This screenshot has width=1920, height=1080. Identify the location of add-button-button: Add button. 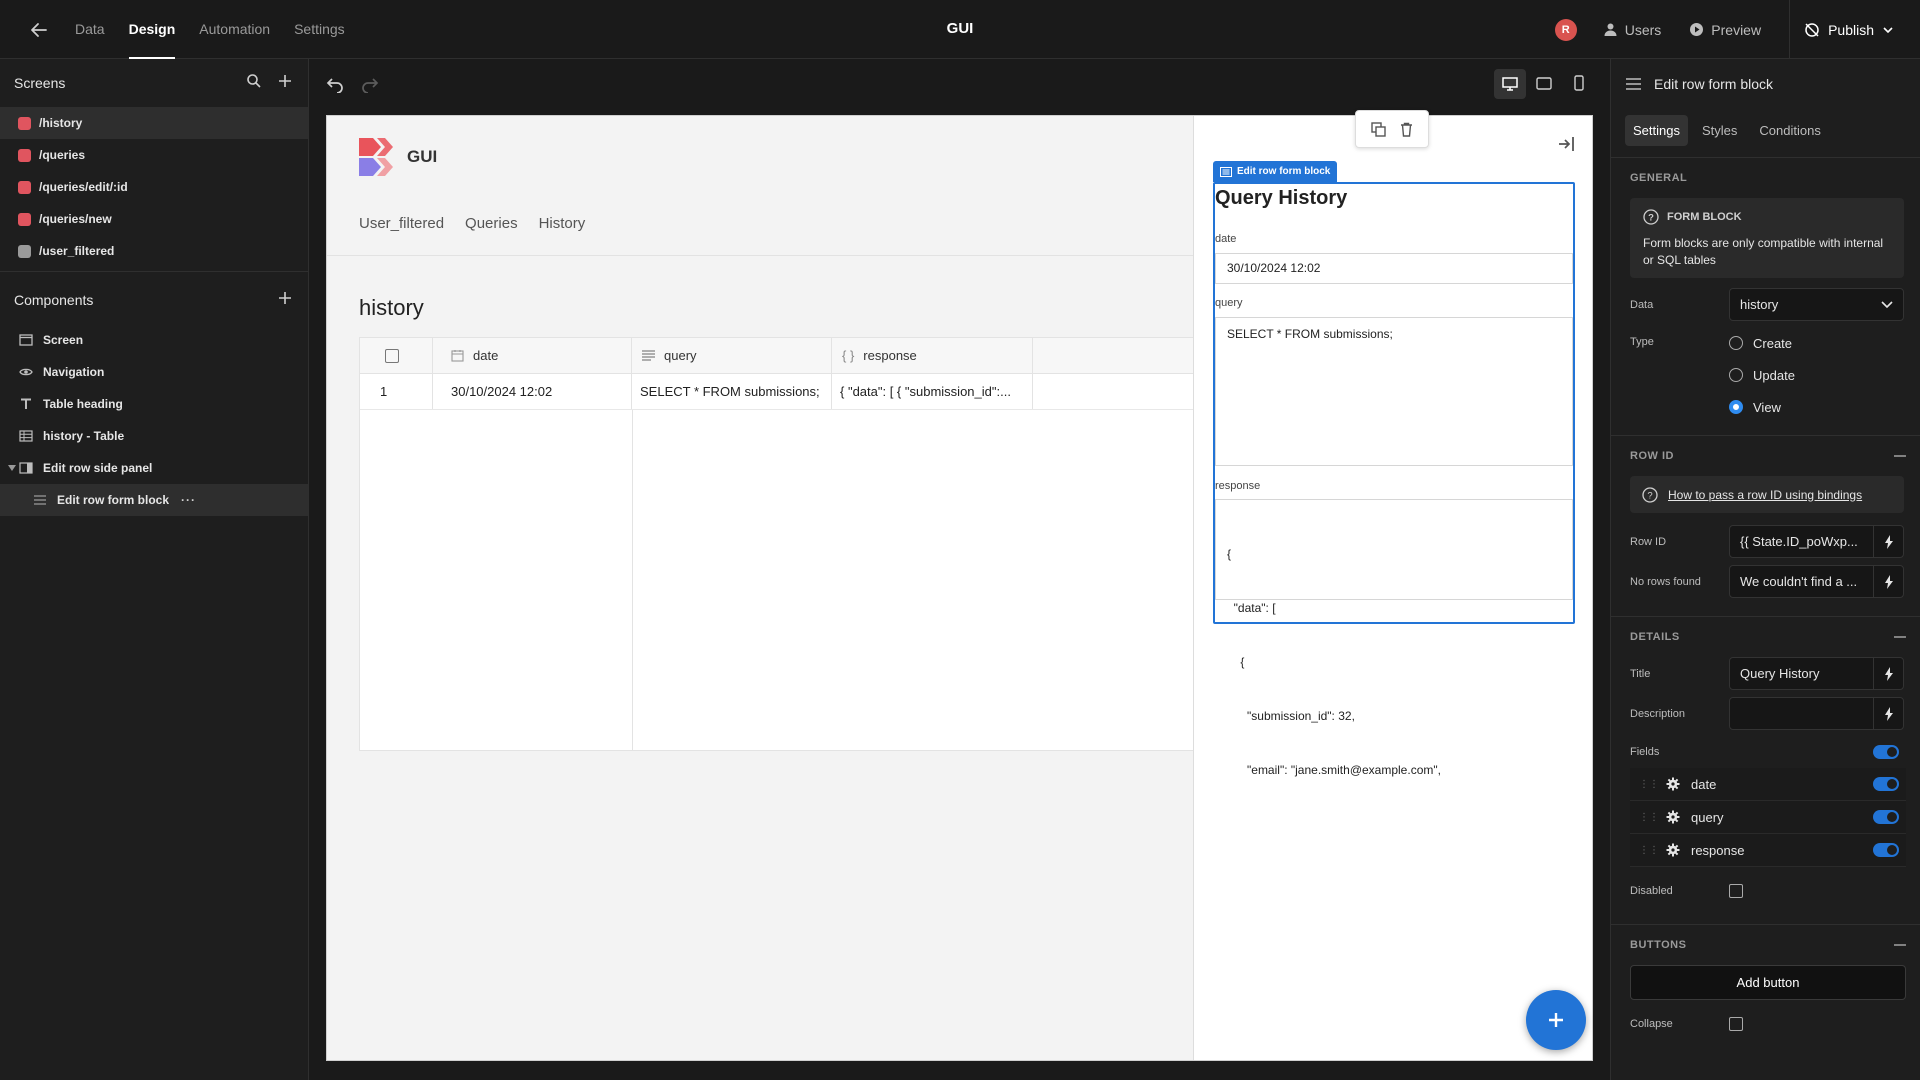
(1768, 982).